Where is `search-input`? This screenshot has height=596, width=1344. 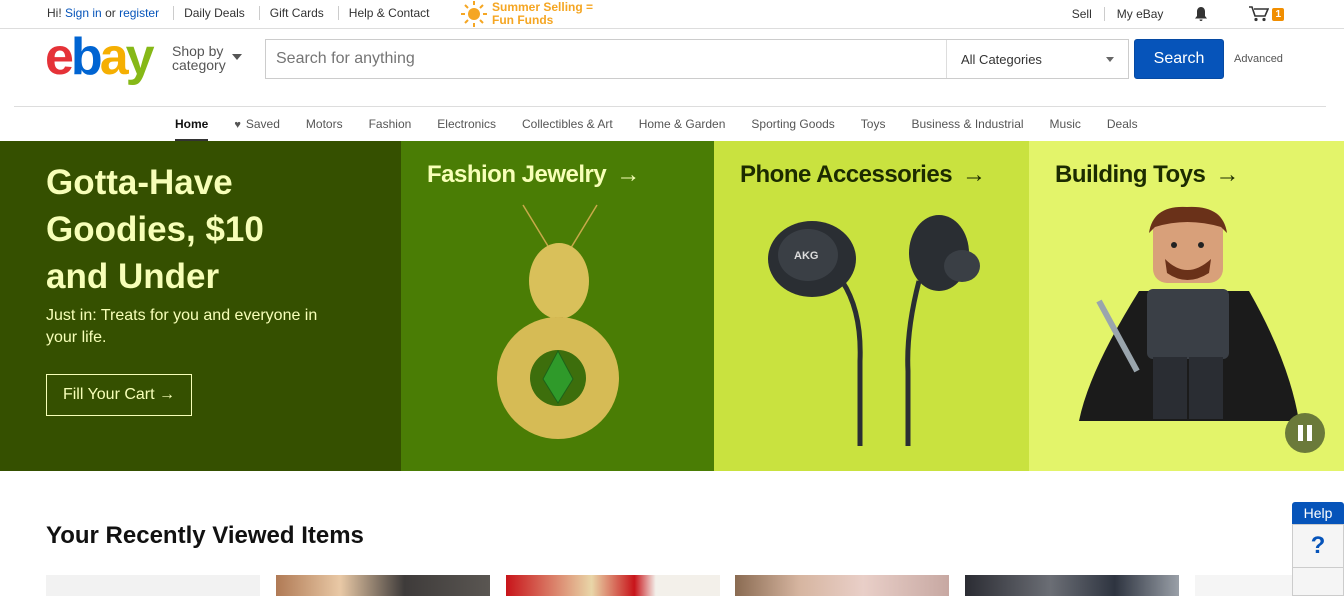 search-input is located at coordinates (606, 59).